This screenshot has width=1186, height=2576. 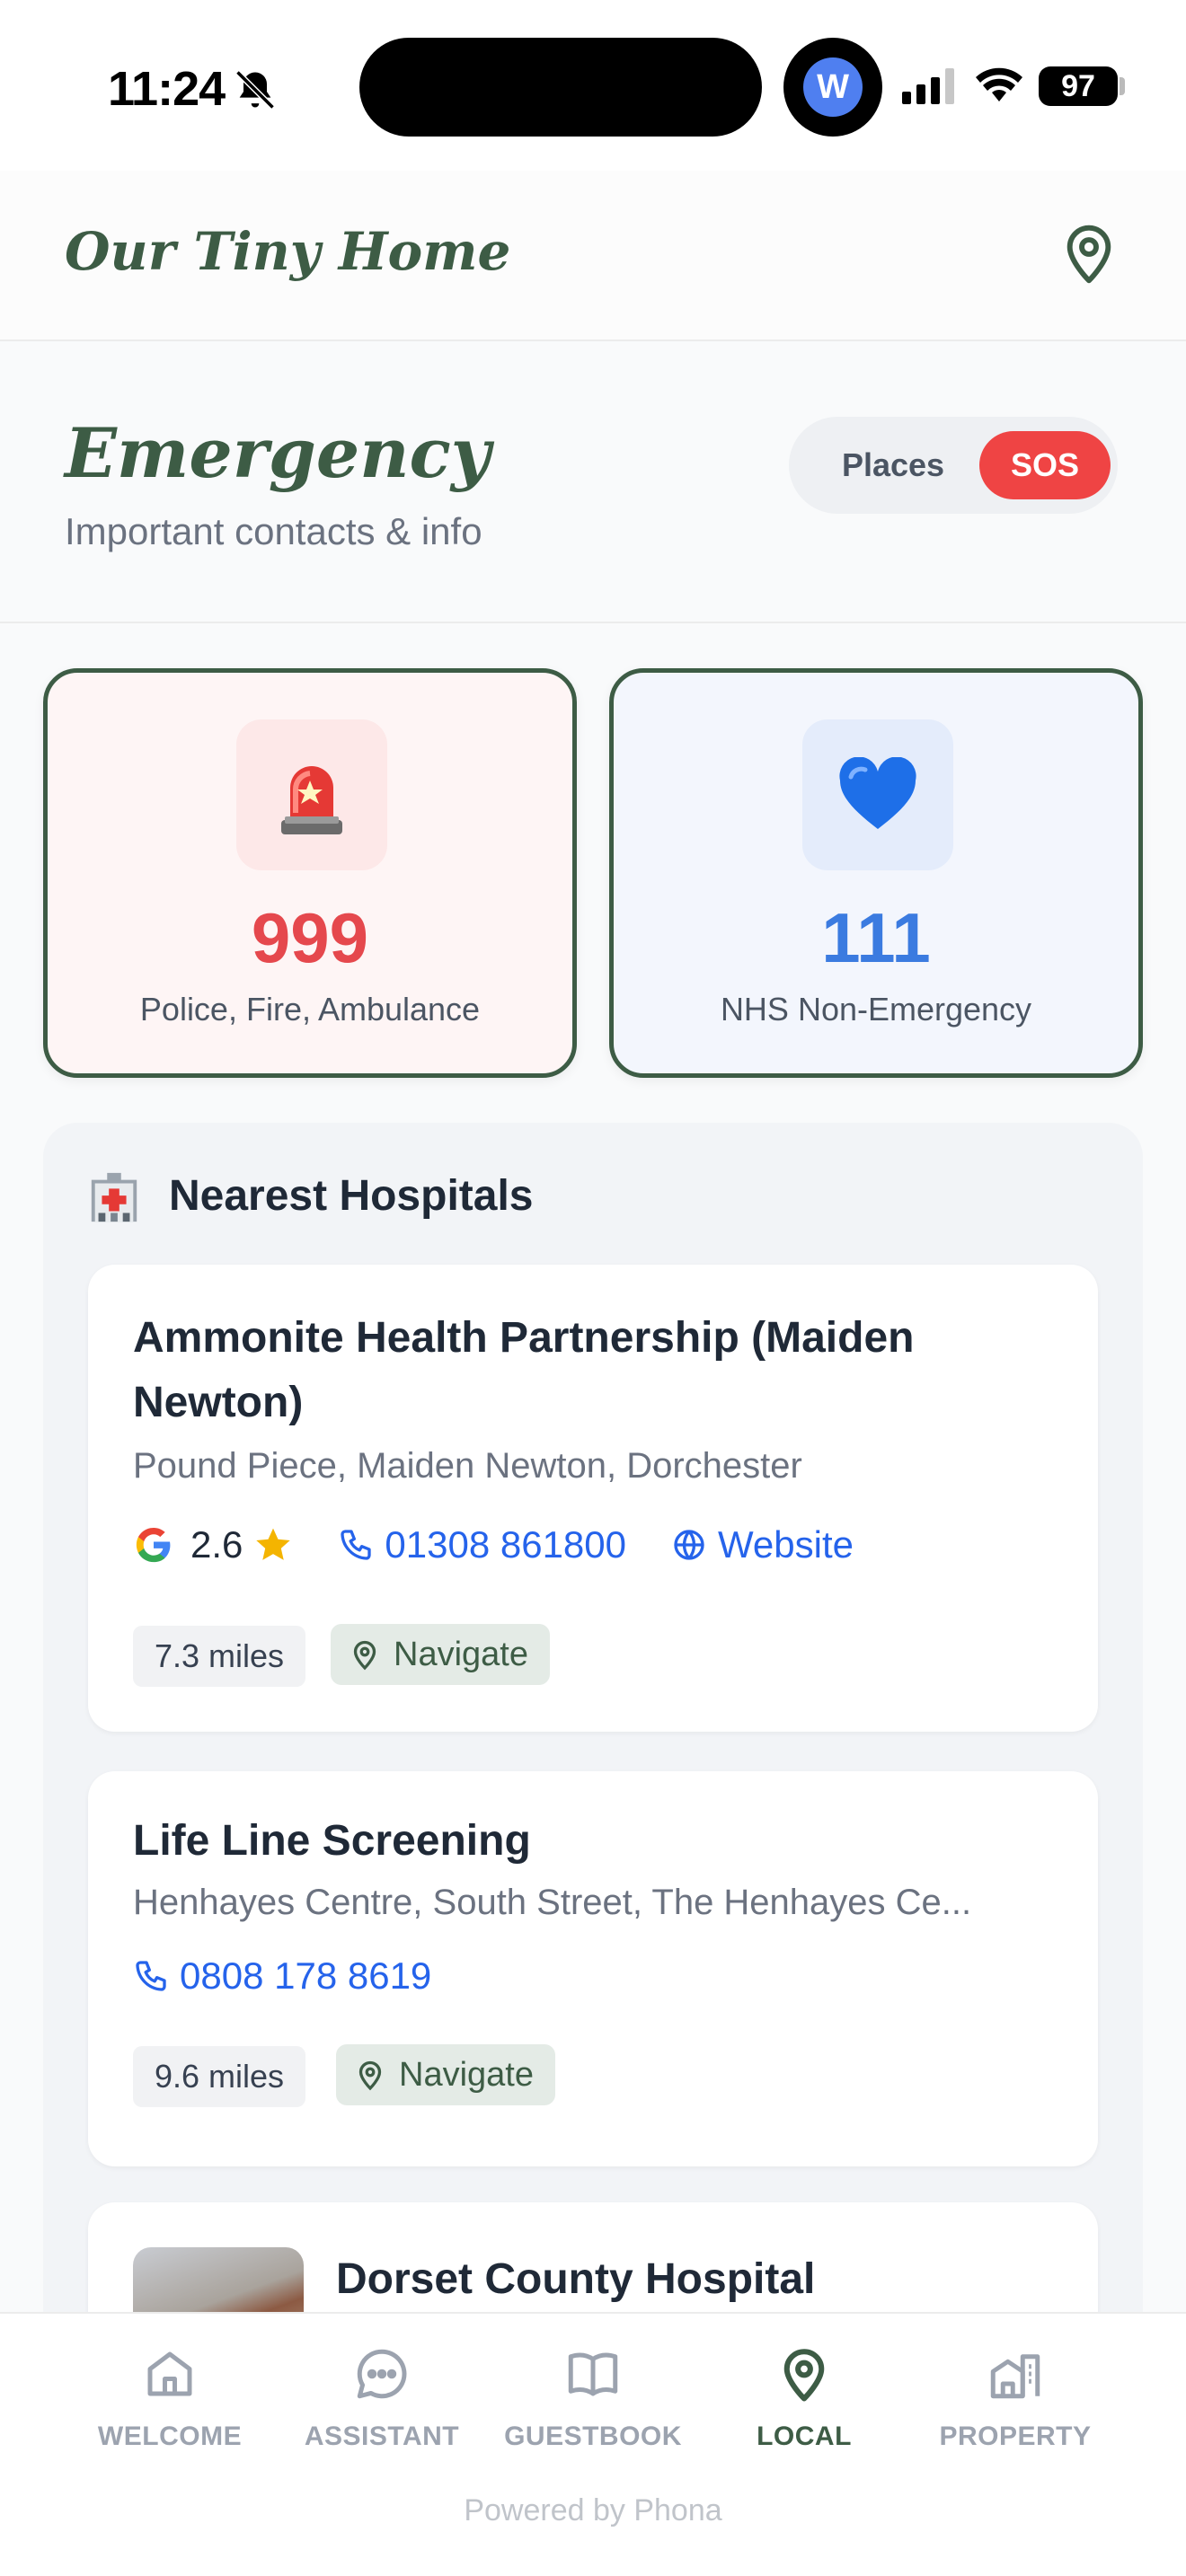 I want to click on globe-icon, so click(x=689, y=1545).